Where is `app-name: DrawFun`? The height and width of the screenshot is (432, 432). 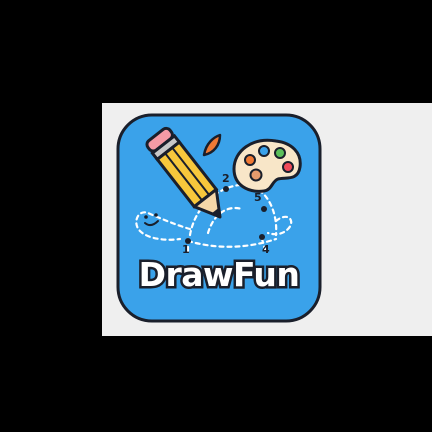
app-name: DrawFun is located at coordinates (219, 275).